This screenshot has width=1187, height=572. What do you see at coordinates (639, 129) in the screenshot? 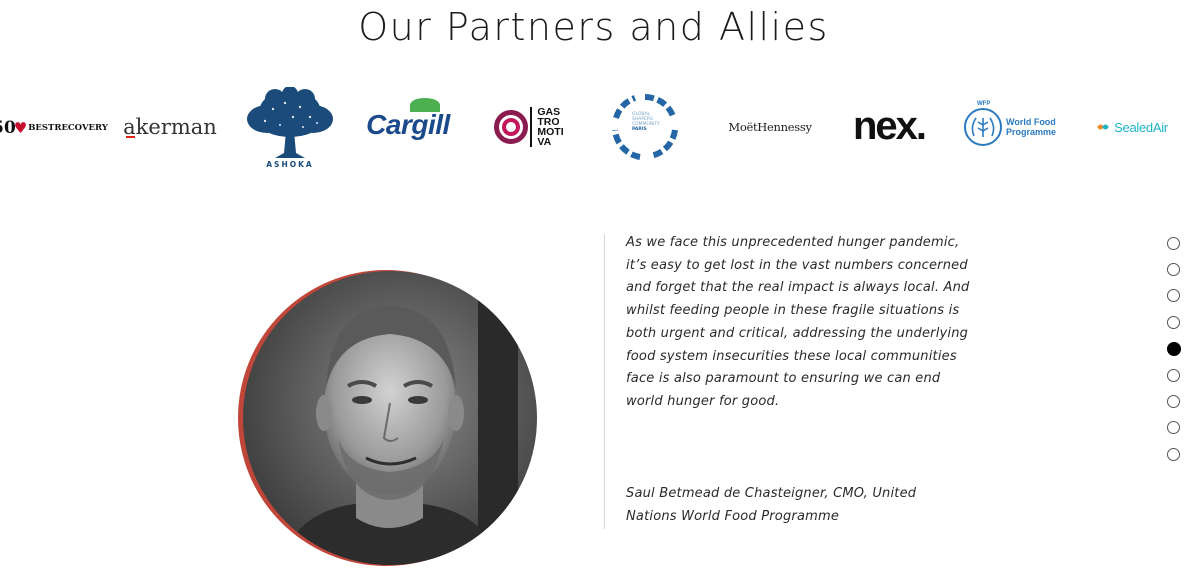
I see `logo-global-line4: PARIS` at bounding box center [639, 129].